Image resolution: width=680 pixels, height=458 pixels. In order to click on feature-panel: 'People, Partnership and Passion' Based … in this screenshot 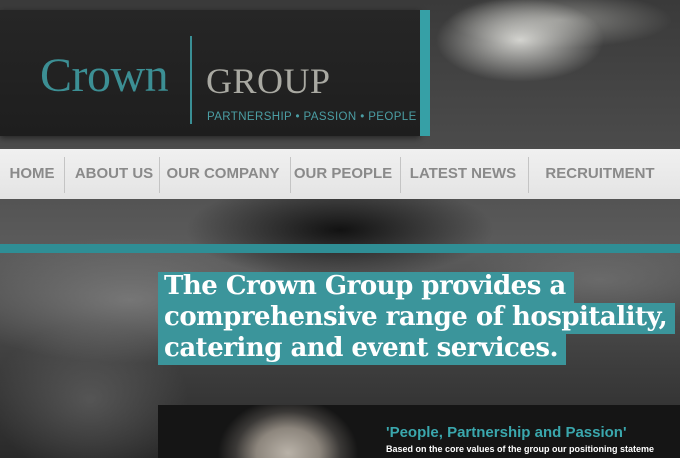, I will do `click(419, 431)`.